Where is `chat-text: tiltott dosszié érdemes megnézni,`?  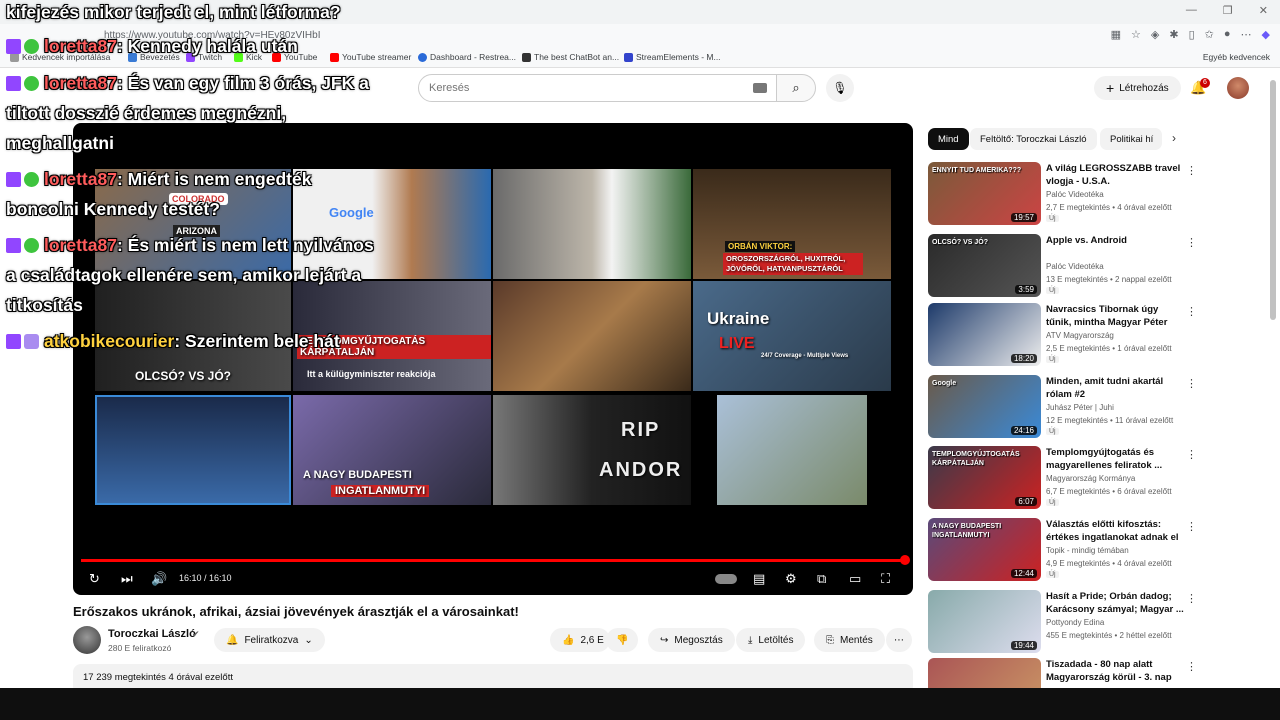 chat-text: tiltott dosszié érdemes megnézni, is located at coordinates (146, 113).